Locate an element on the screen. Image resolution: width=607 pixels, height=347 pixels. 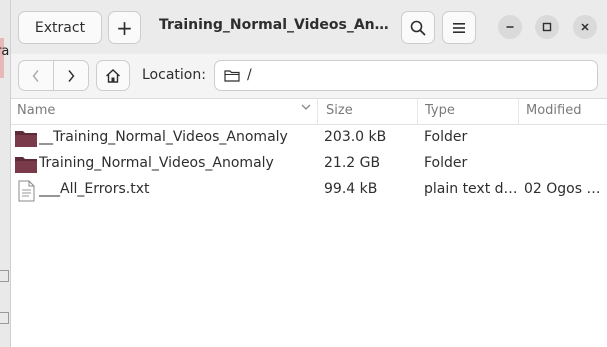
location-entry: / is located at coordinates (406, 75).